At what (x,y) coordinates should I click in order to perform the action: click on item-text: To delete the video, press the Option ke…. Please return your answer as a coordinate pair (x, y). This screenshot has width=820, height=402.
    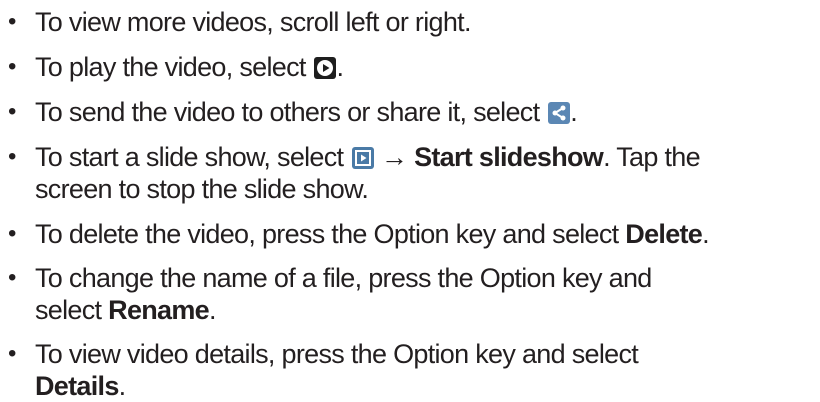
    Looking at the image, I should click on (372, 234).